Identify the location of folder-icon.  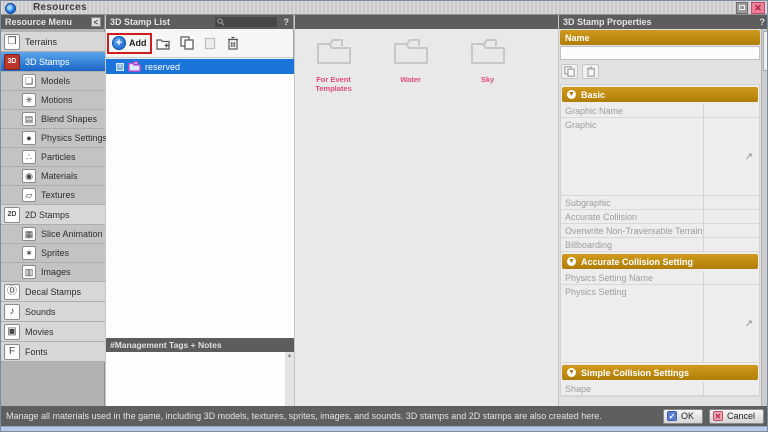
(333, 51).